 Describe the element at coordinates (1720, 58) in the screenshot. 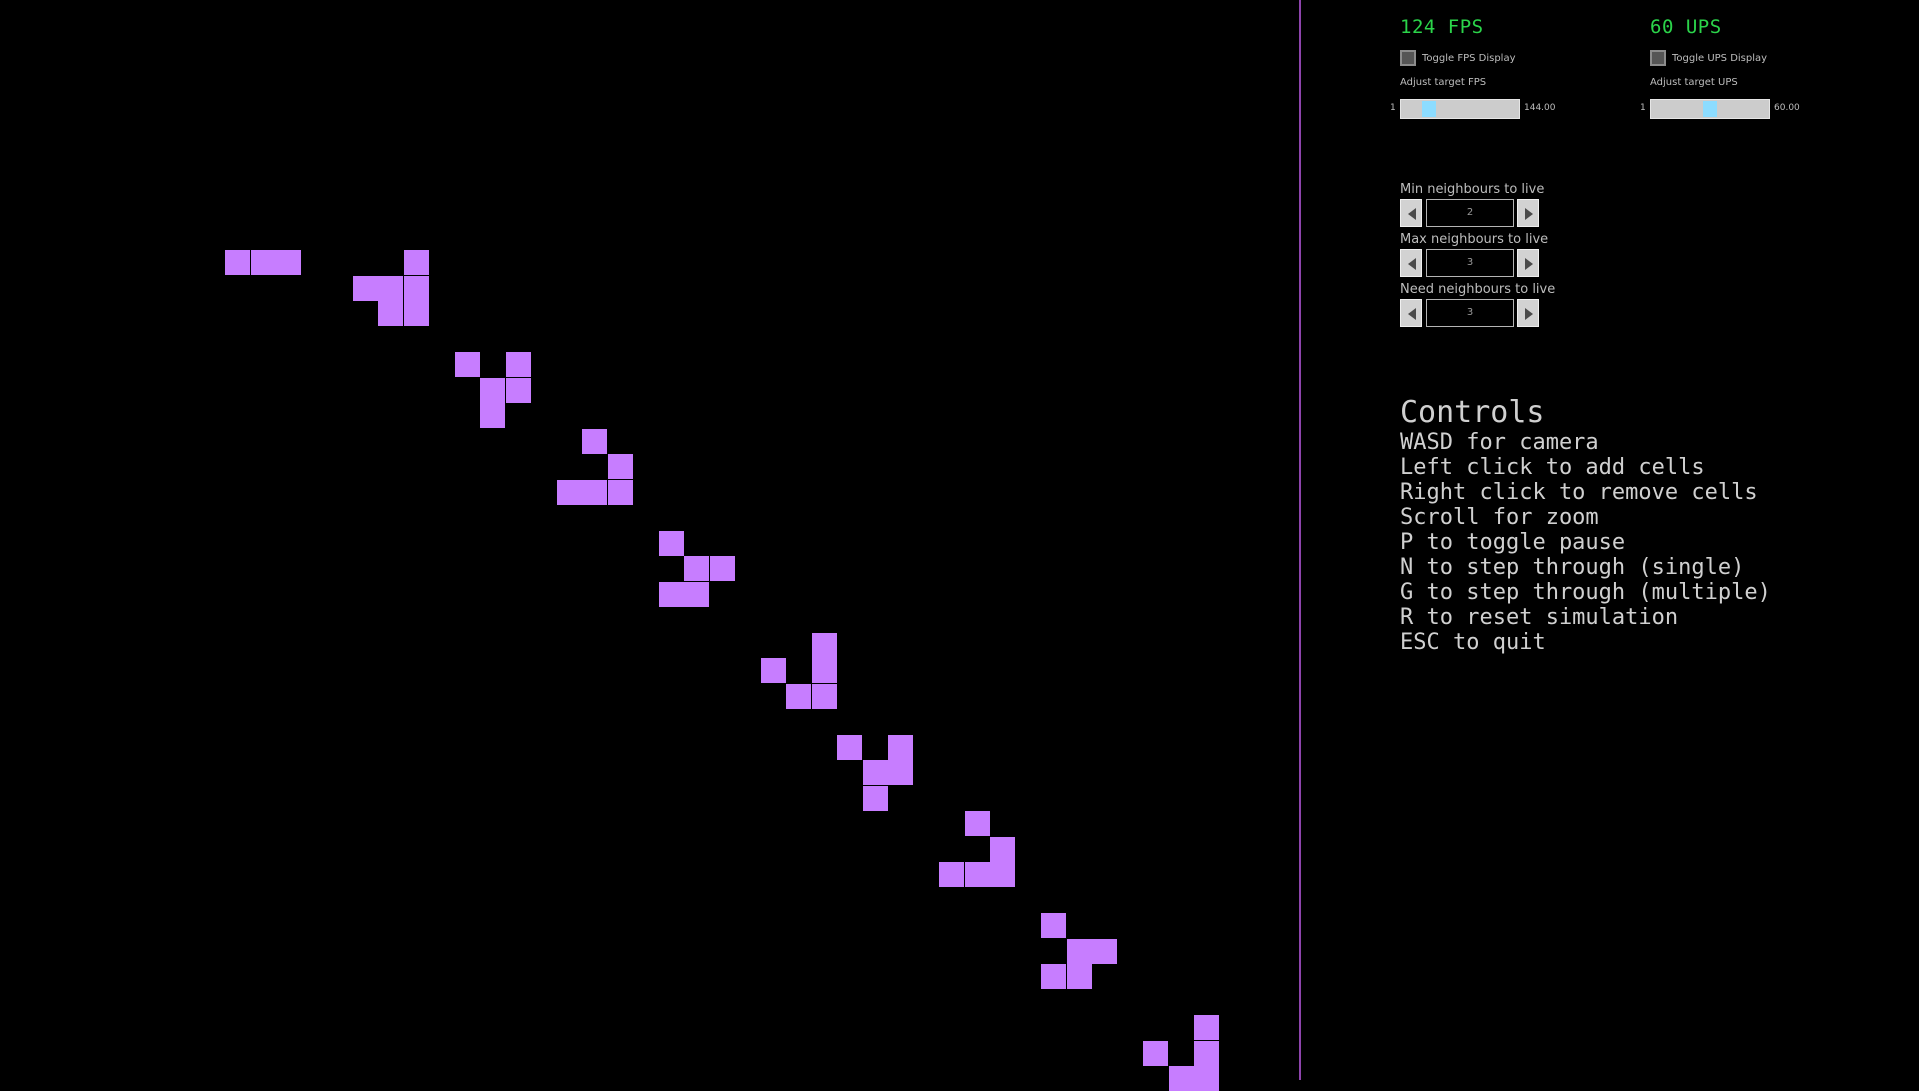

I see `ups-toggle-label: Toggle UPS Display` at that location.